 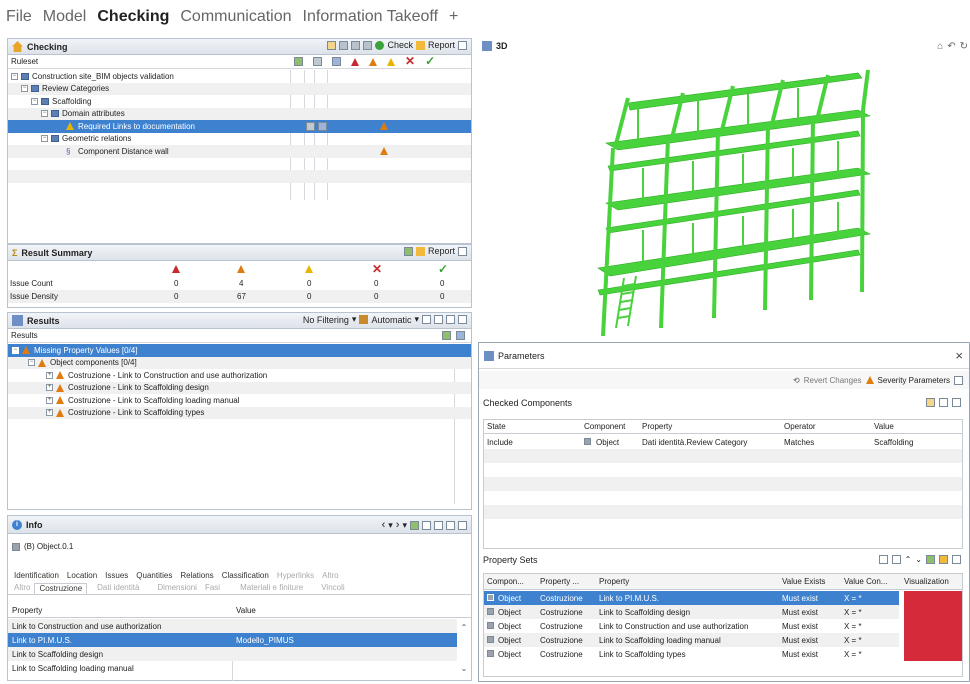 What do you see at coordinates (330, 575) in the screenshot?
I see `tab-altro-top: Altro` at bounding box center [330, 575].